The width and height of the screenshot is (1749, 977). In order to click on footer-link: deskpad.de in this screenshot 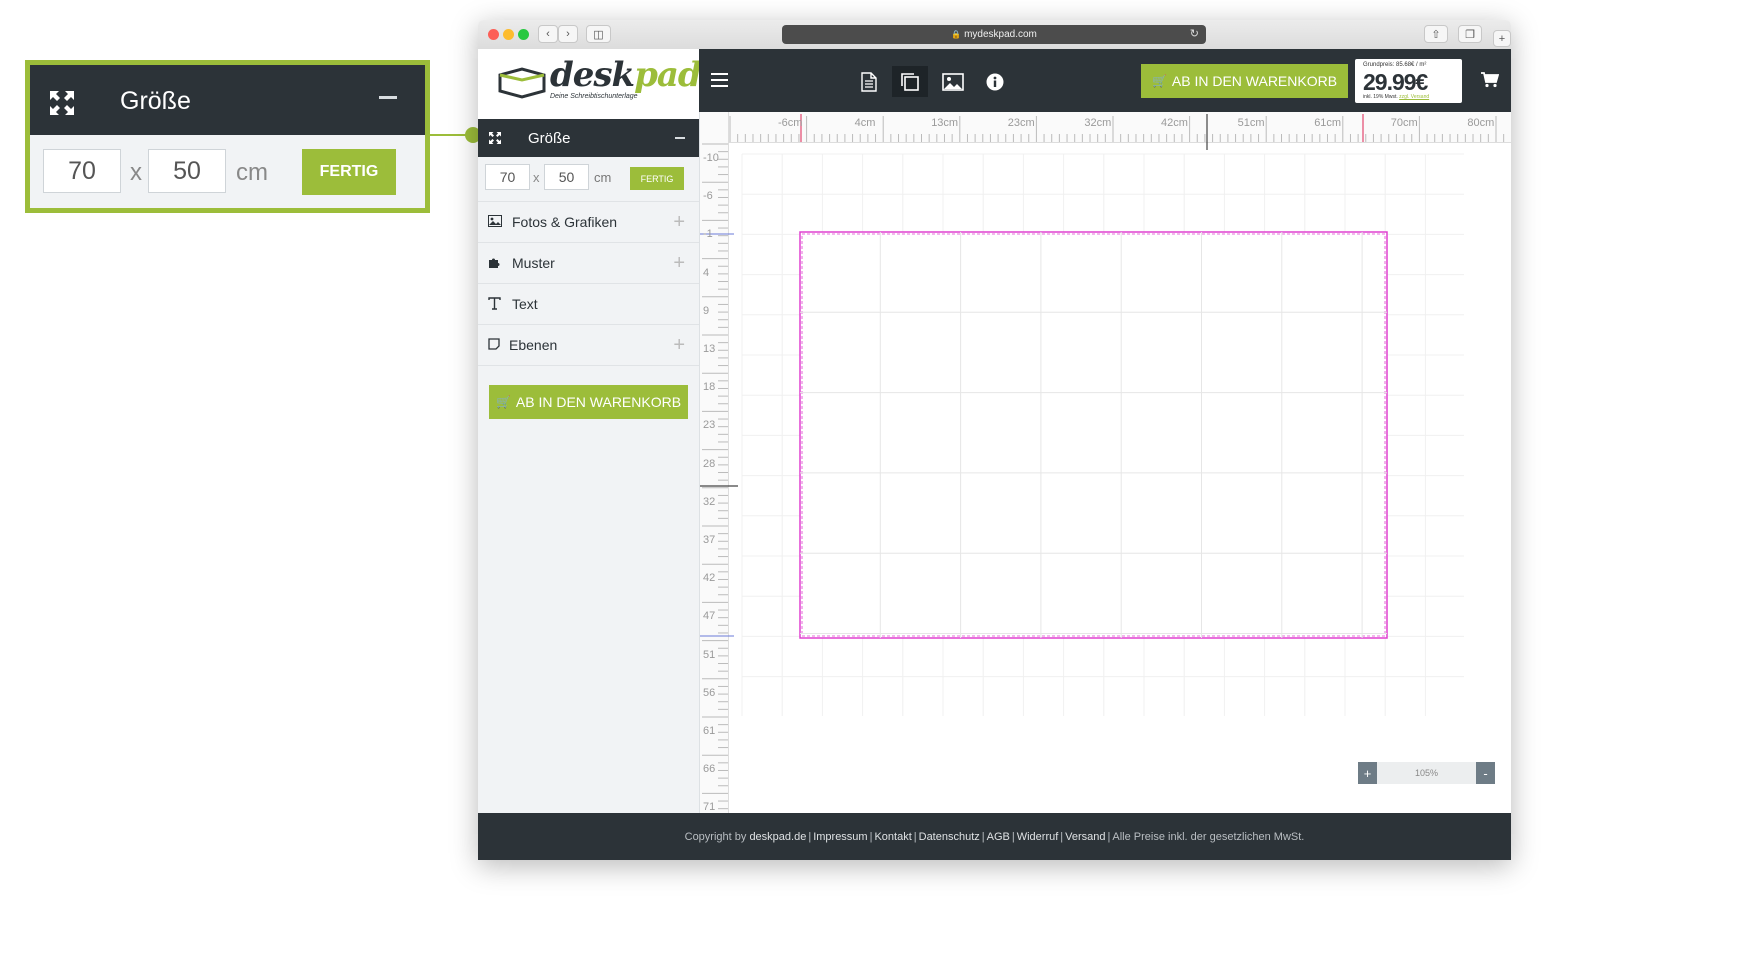, I will do `click(777, 837)`.